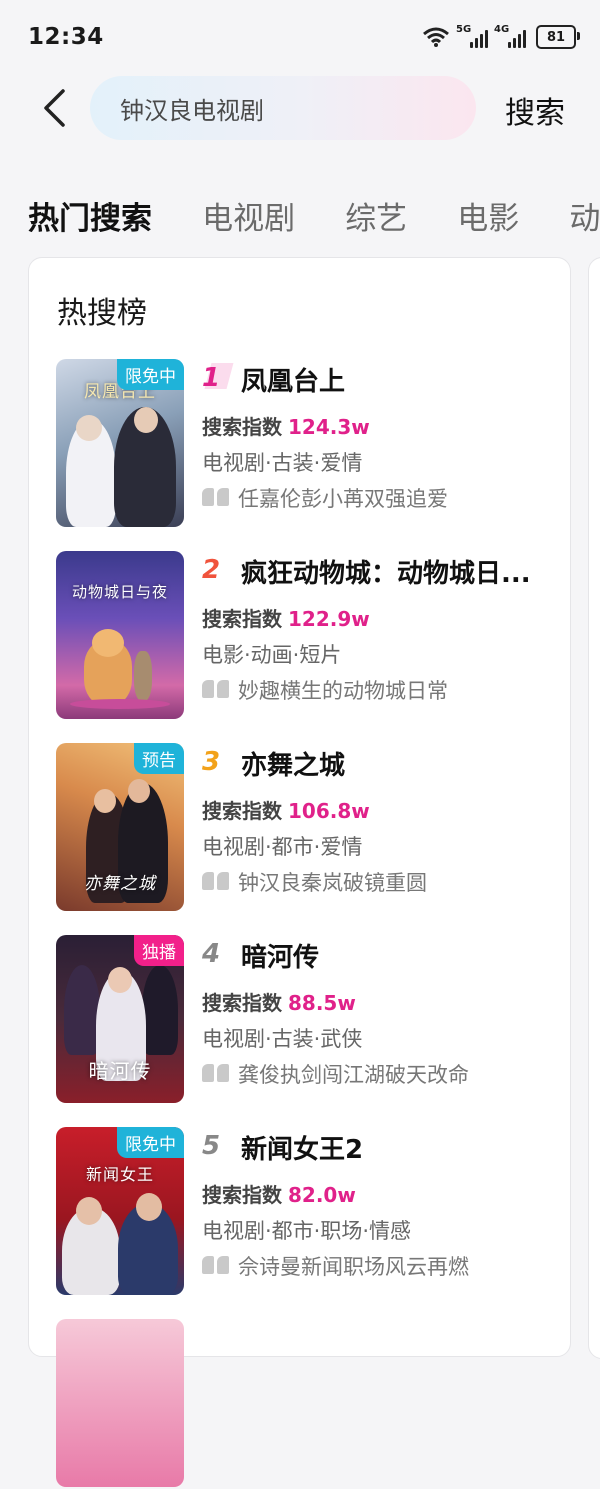  I want to click on chevron-left-icon, so click(54, 108).